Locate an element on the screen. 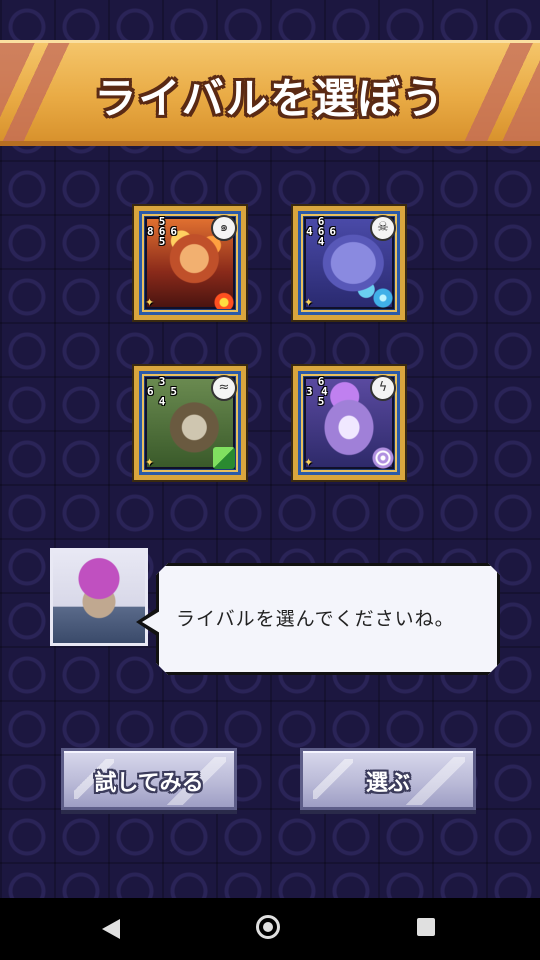  spiral-icon is located at coordinates (383, 458).